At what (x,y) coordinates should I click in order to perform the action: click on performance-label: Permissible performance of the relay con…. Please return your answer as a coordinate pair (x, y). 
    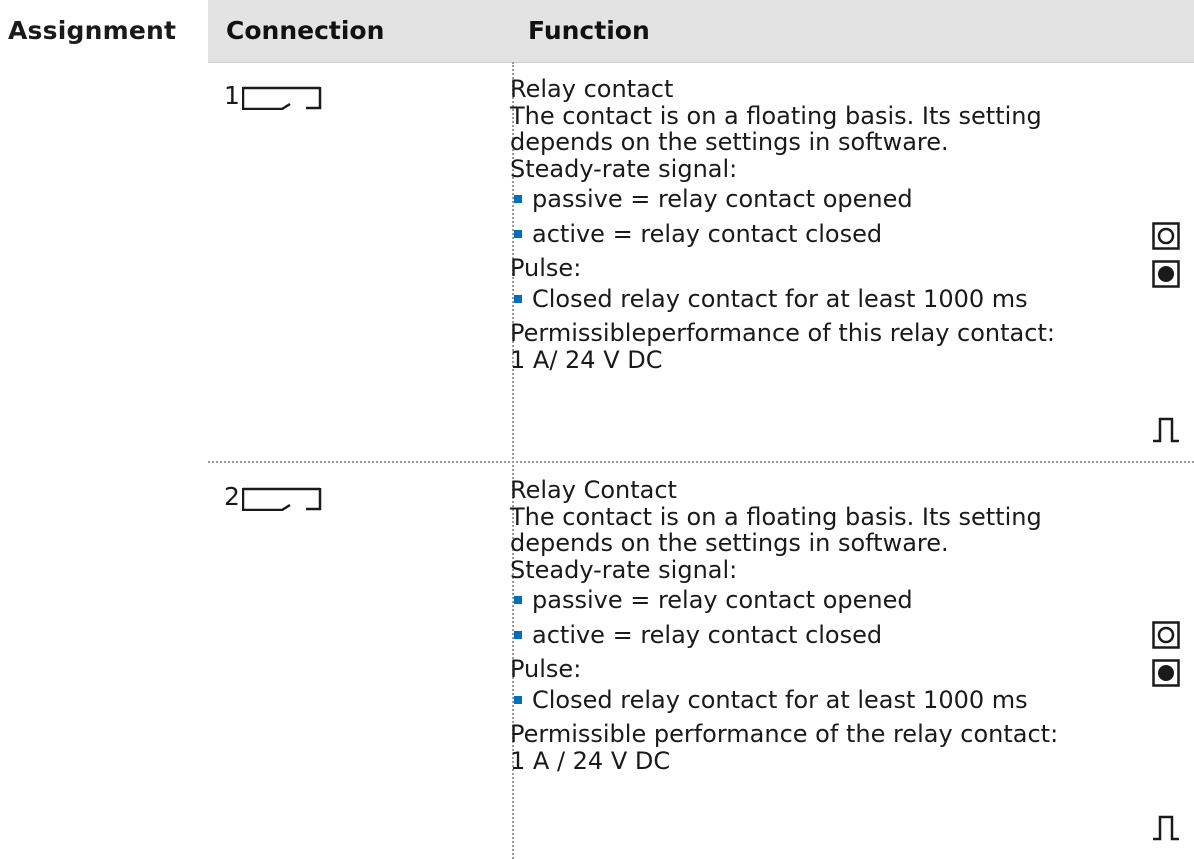
    Looking at the image, I should click on (784, 734).